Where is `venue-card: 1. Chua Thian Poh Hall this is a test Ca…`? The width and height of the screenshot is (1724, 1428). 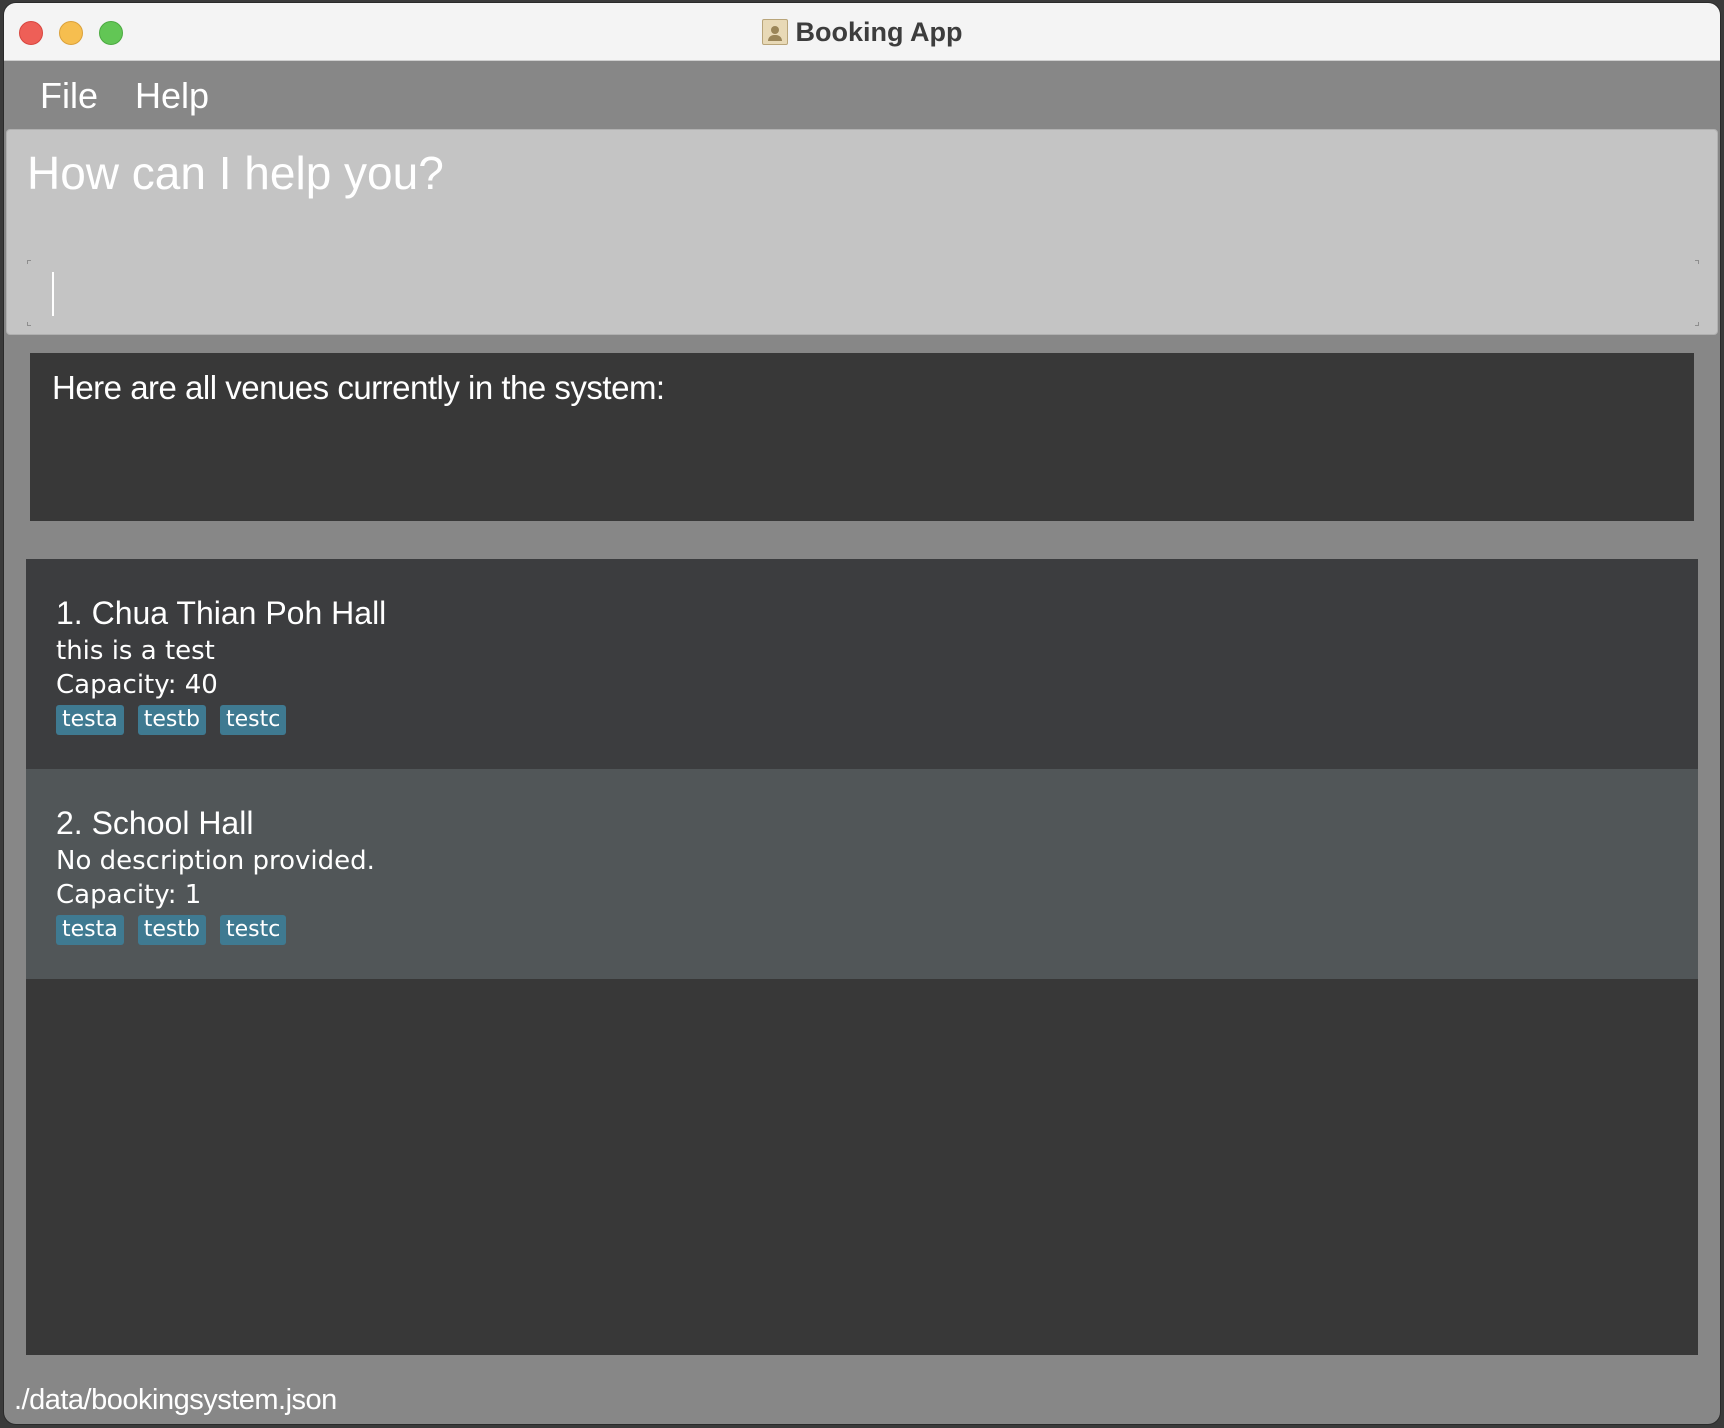 venue-card: 1. Chua Thian Poh Hall this is a test Ca… is located at coordinates (862, 664).